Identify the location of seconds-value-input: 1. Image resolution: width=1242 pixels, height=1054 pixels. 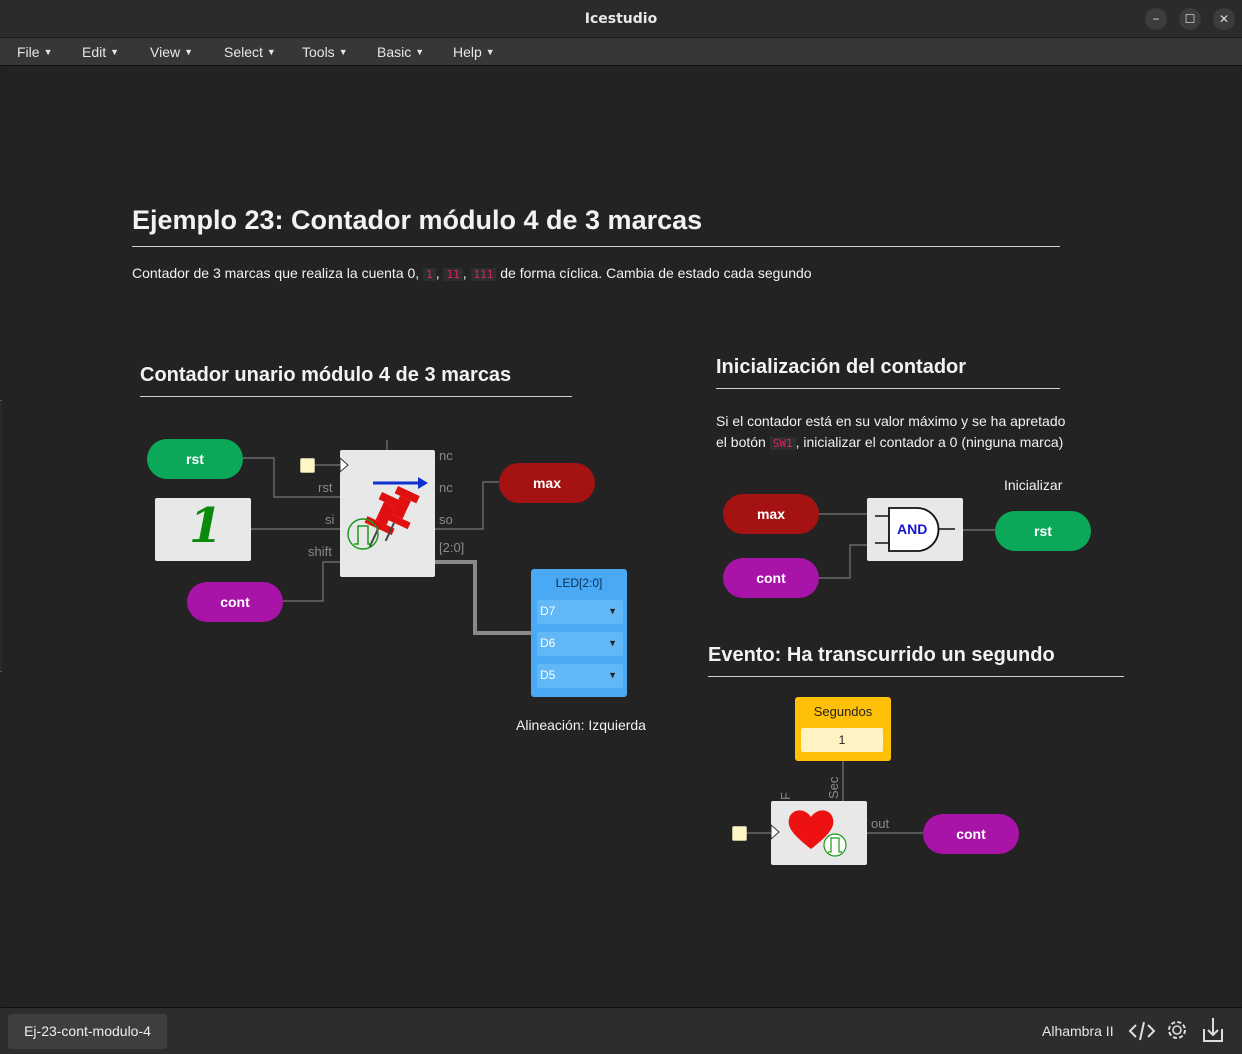
(842, 740).